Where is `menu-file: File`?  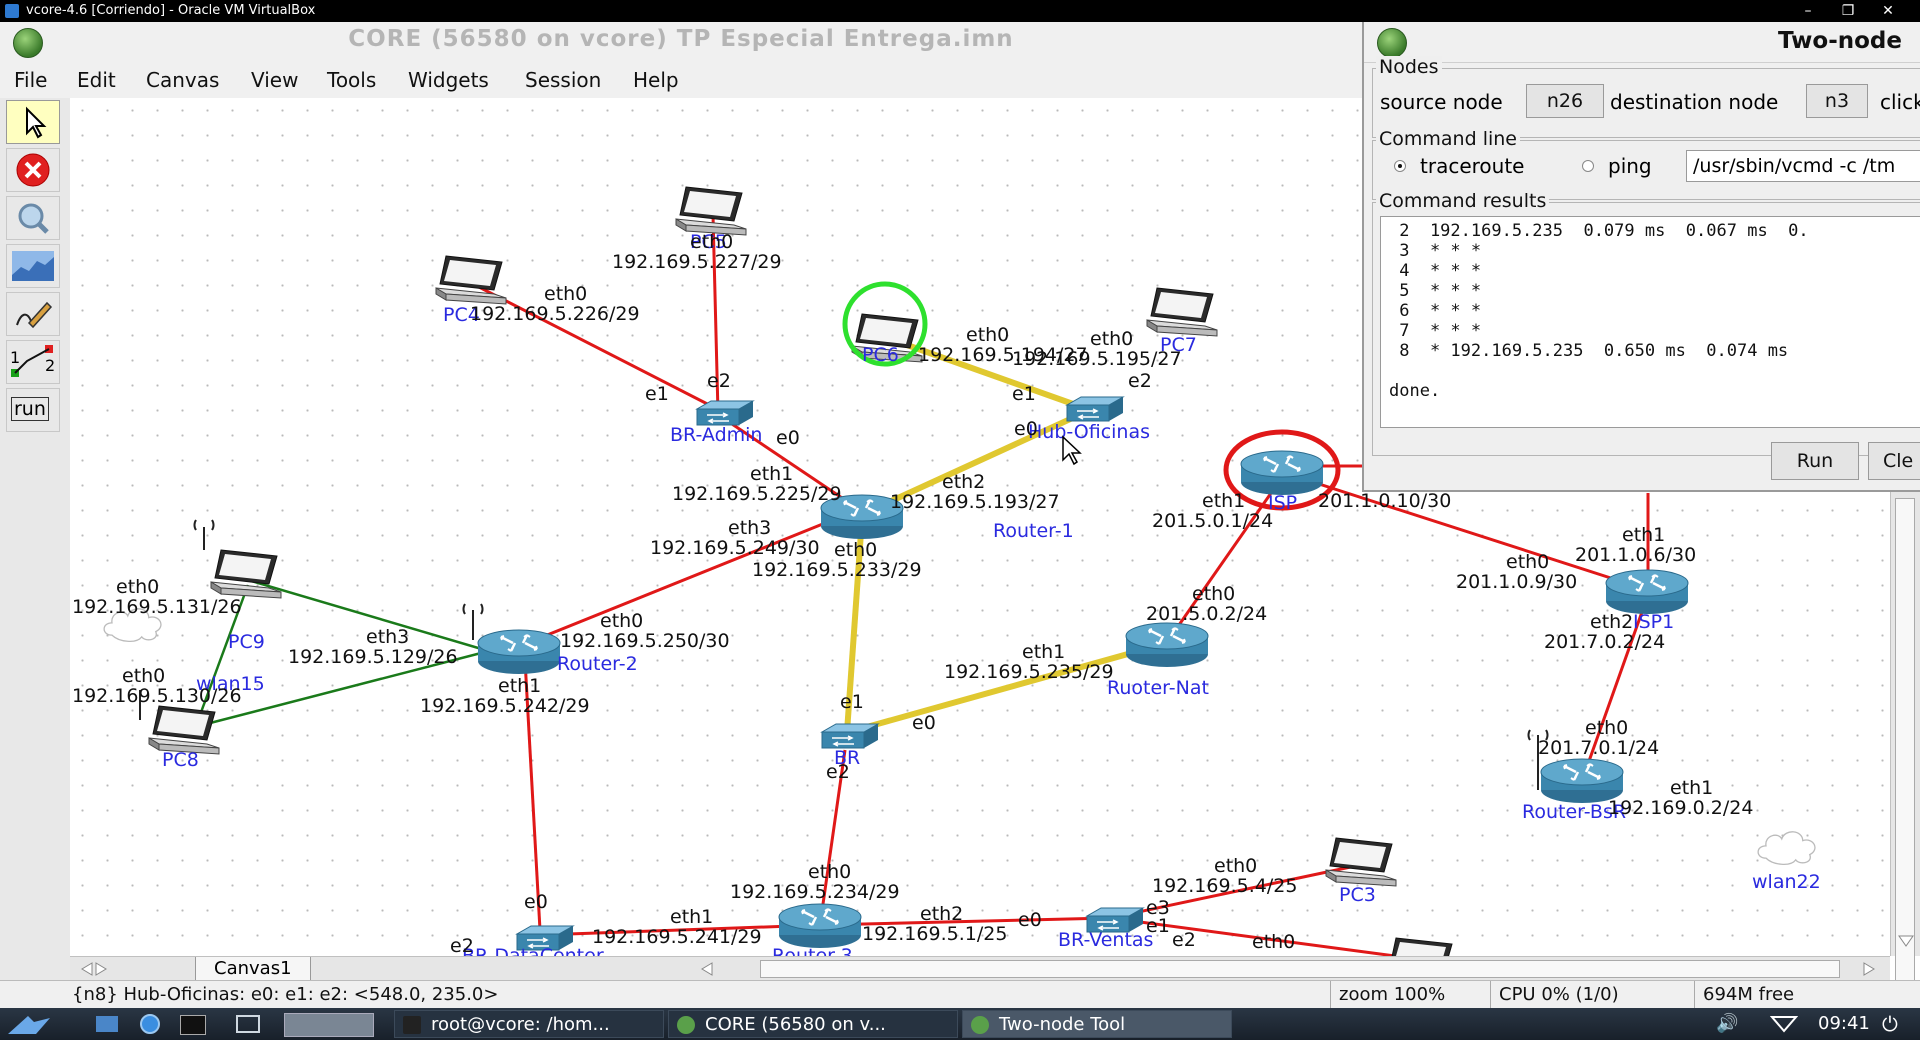 menu-file: File is located at coordinates (30, 80).